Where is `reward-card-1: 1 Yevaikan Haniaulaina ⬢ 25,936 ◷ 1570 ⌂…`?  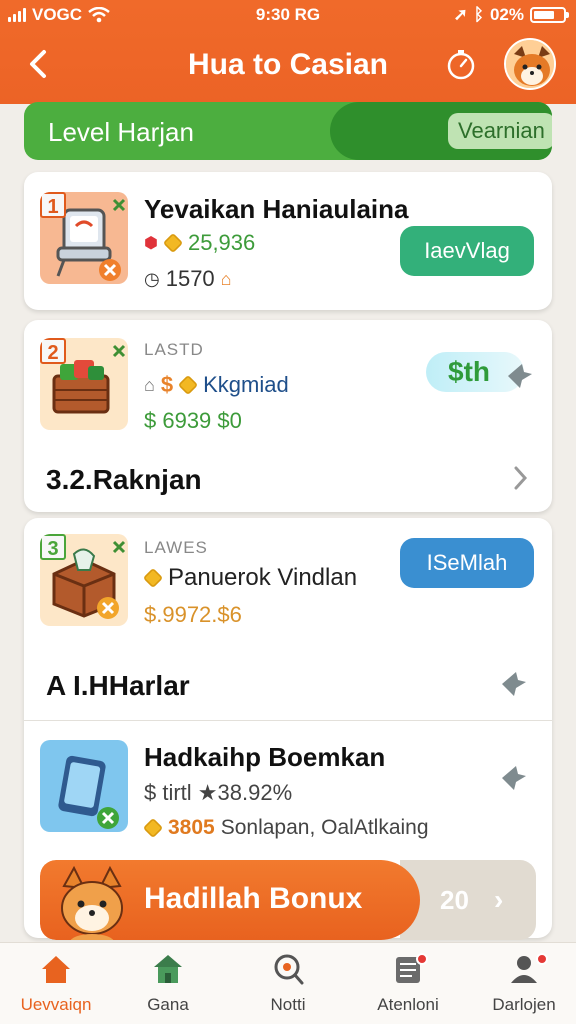
reward-card-1: 1 Yevaikan Haniaulaina ⬢ 25,936 ◷ 1570 ⌂… is located at coordinates (288, 241).